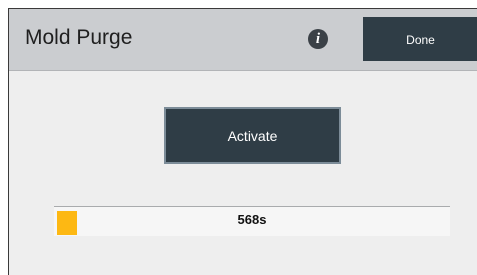 The height and width of the screenshot is (275, 477). What do you see at coordinates (79, 37) in the screenshot?
I see `dialog-title: Mold Purge` at bounding box center [79, 37].